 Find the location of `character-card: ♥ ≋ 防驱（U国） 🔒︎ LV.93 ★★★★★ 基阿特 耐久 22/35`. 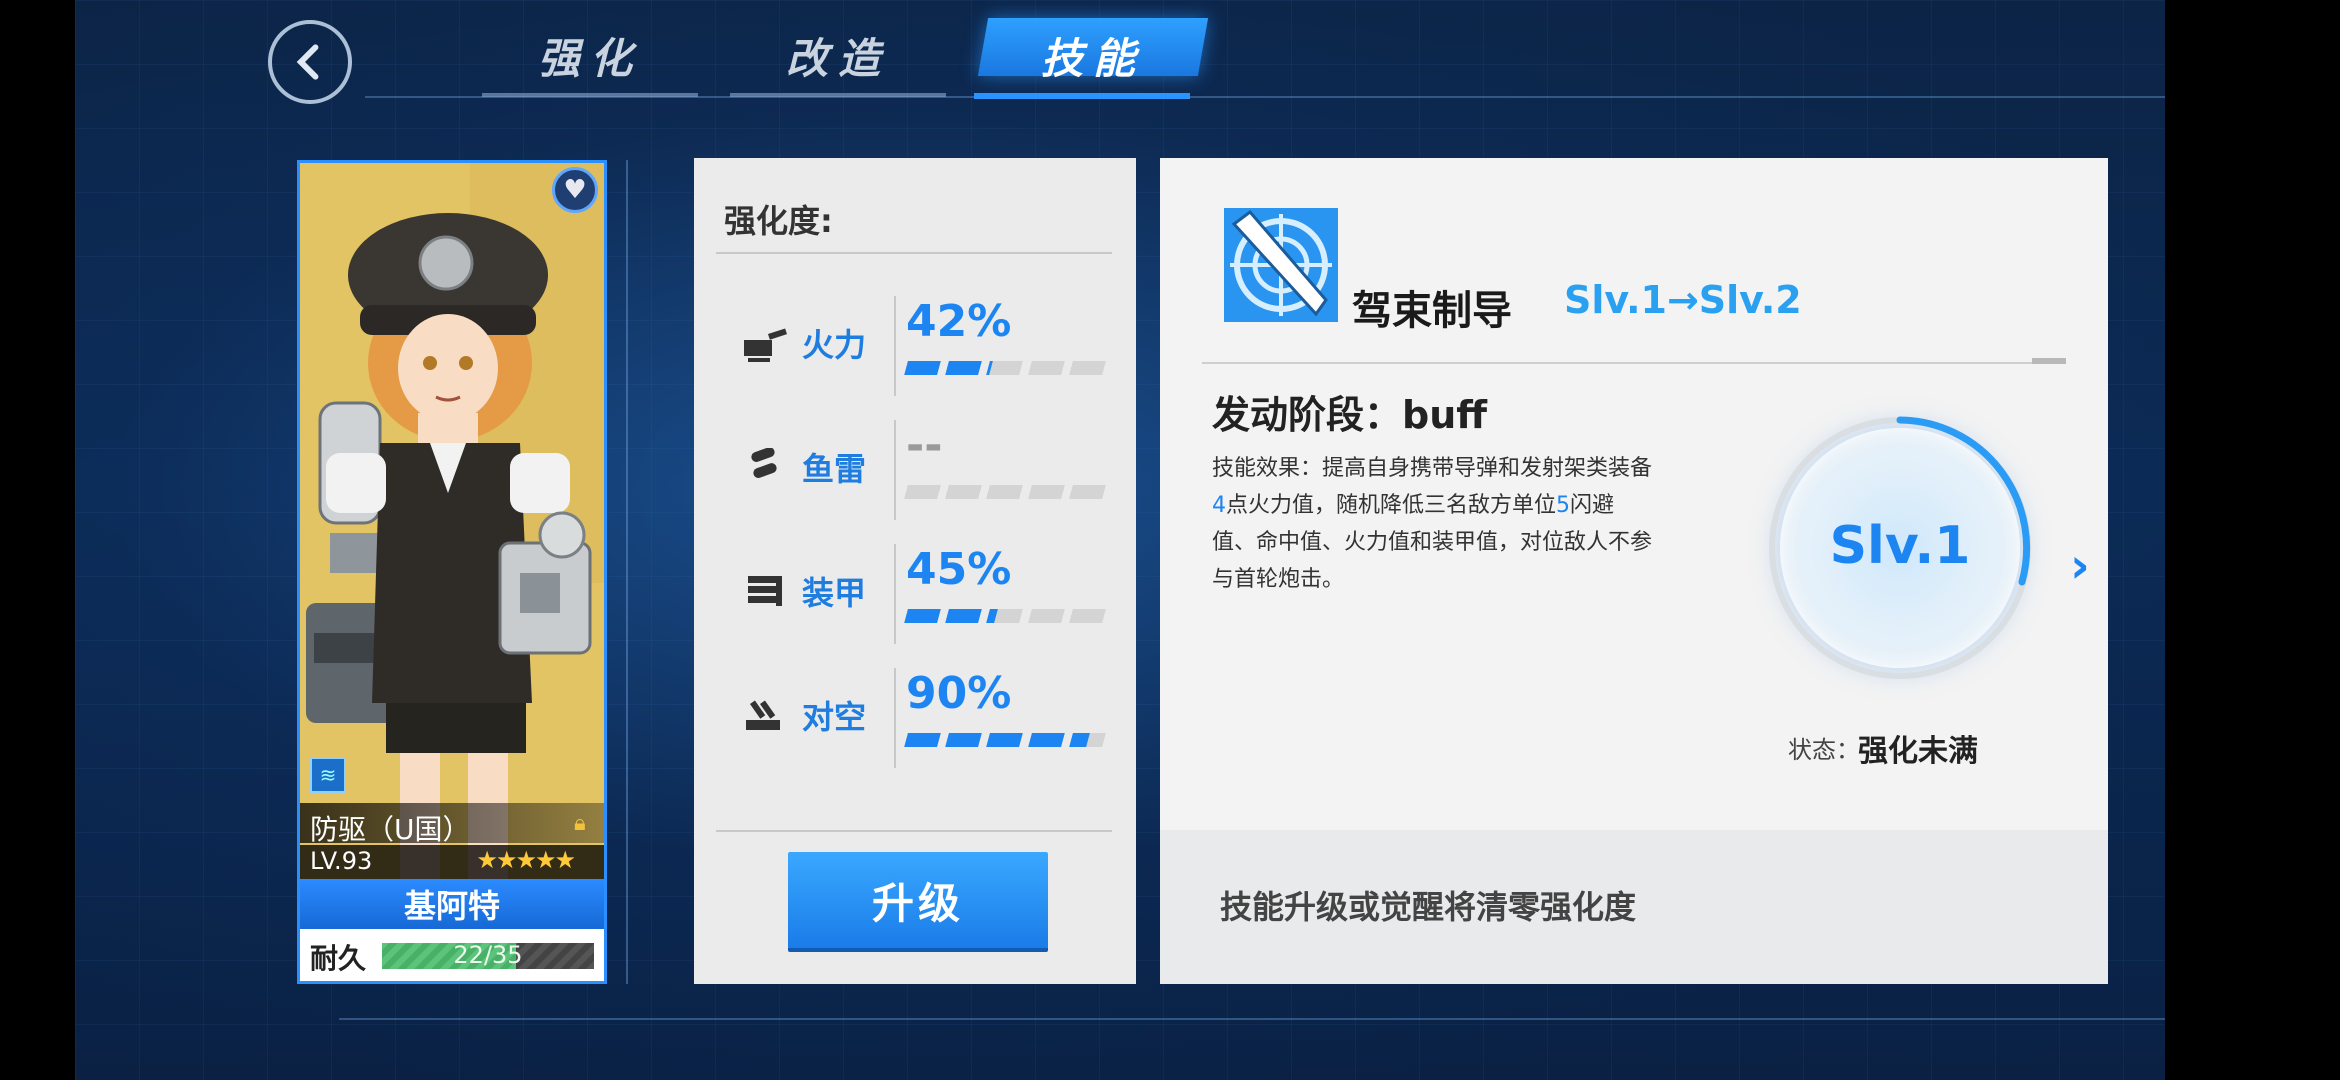

character-card: ♥ ≋ 防驱（U国） 🔒︎ LV.93 ★★★★★ 基阿特 耐久 22/35 is located at coordinates (452, 572).